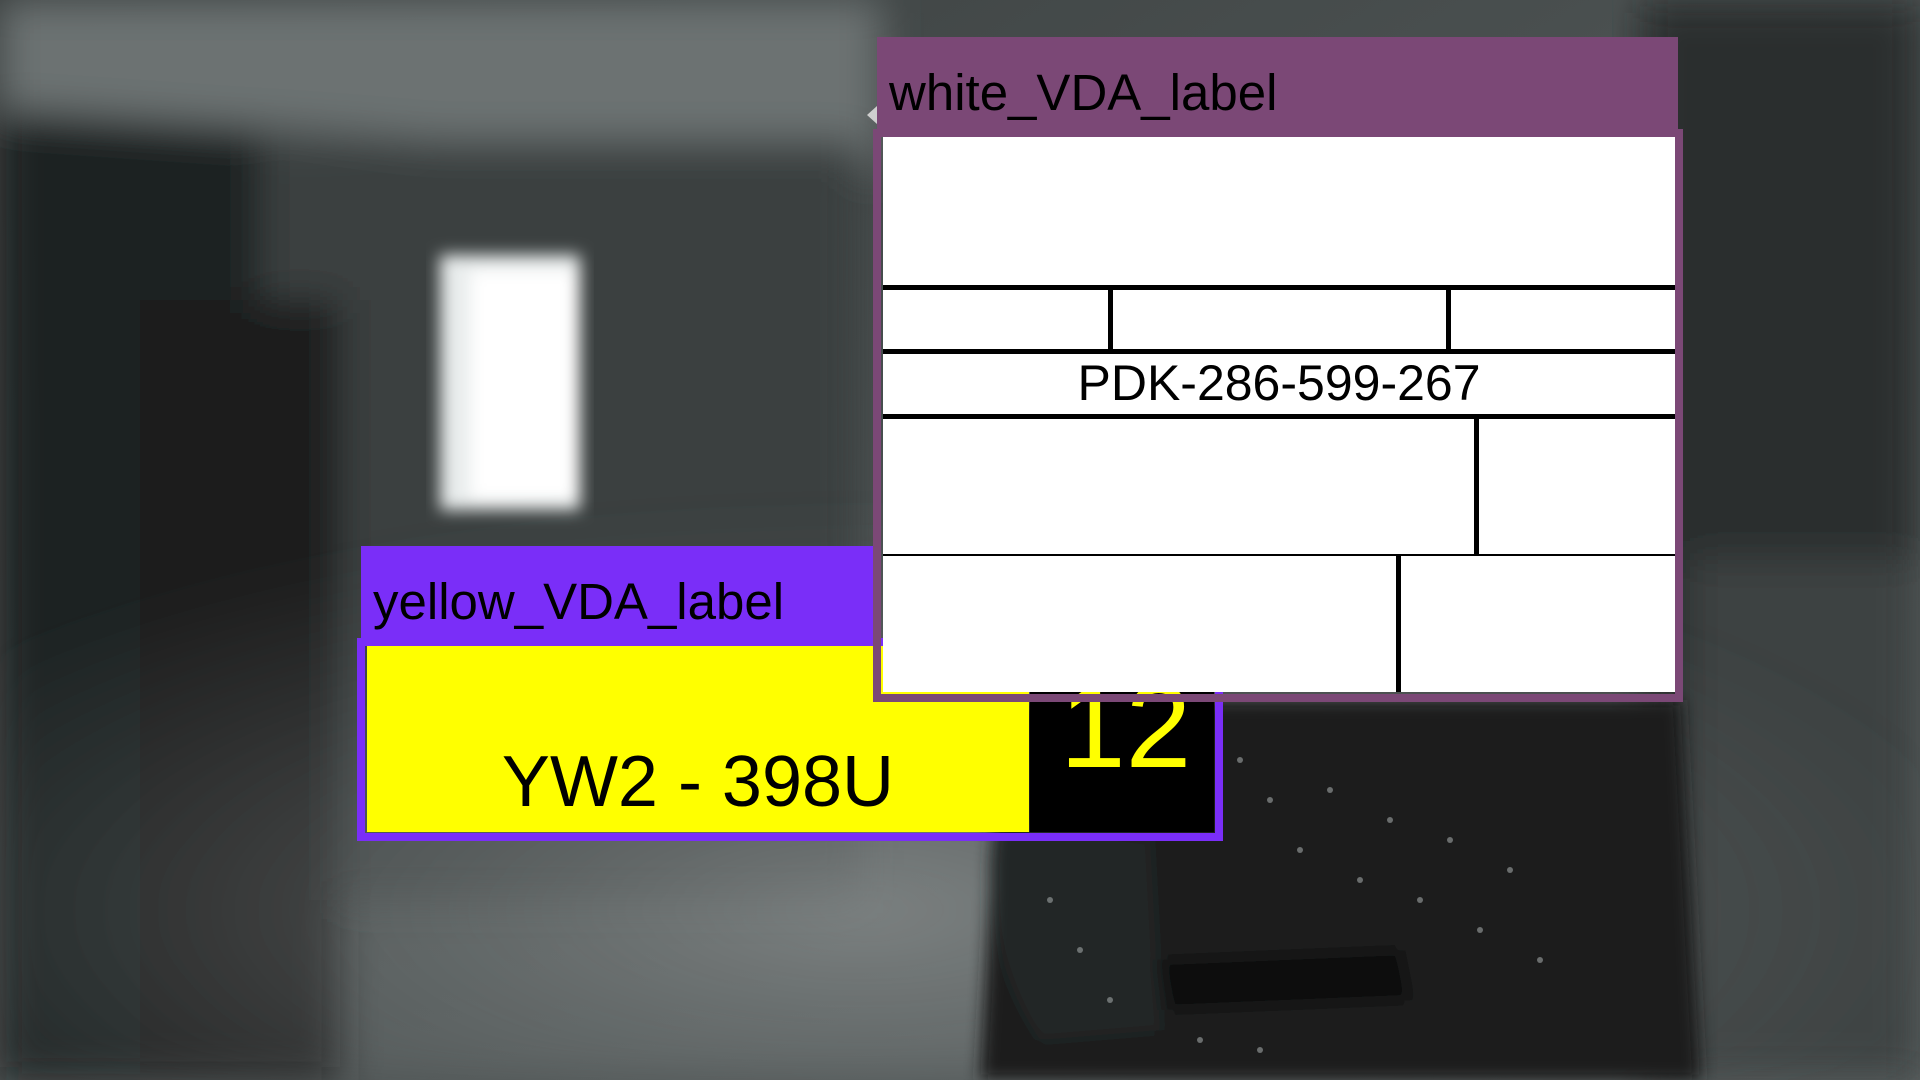 This screenshot has height=1080, width=1920. Describe the element at coordinates (1279, 624) in the screenshot. I see `white-plate-lower-section` at that location.